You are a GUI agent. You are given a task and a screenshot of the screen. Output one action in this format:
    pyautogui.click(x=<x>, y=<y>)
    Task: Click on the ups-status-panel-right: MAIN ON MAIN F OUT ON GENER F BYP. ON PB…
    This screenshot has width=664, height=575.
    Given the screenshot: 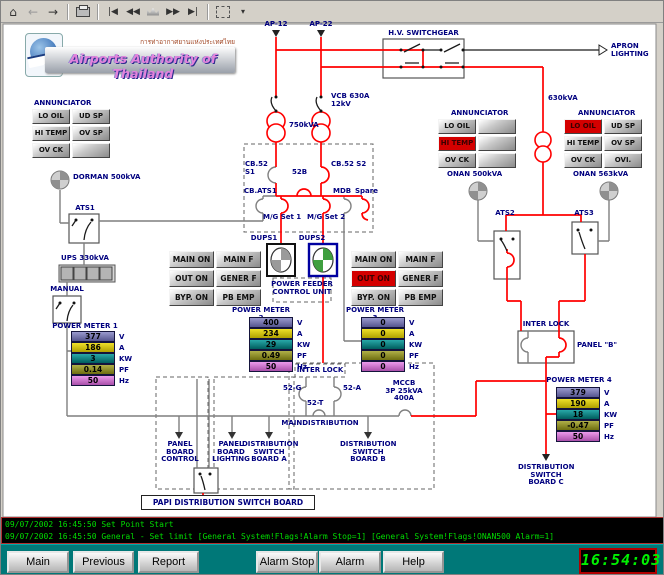 What is the action you would take?
    pyautogui.click(x=397, y=278)
    